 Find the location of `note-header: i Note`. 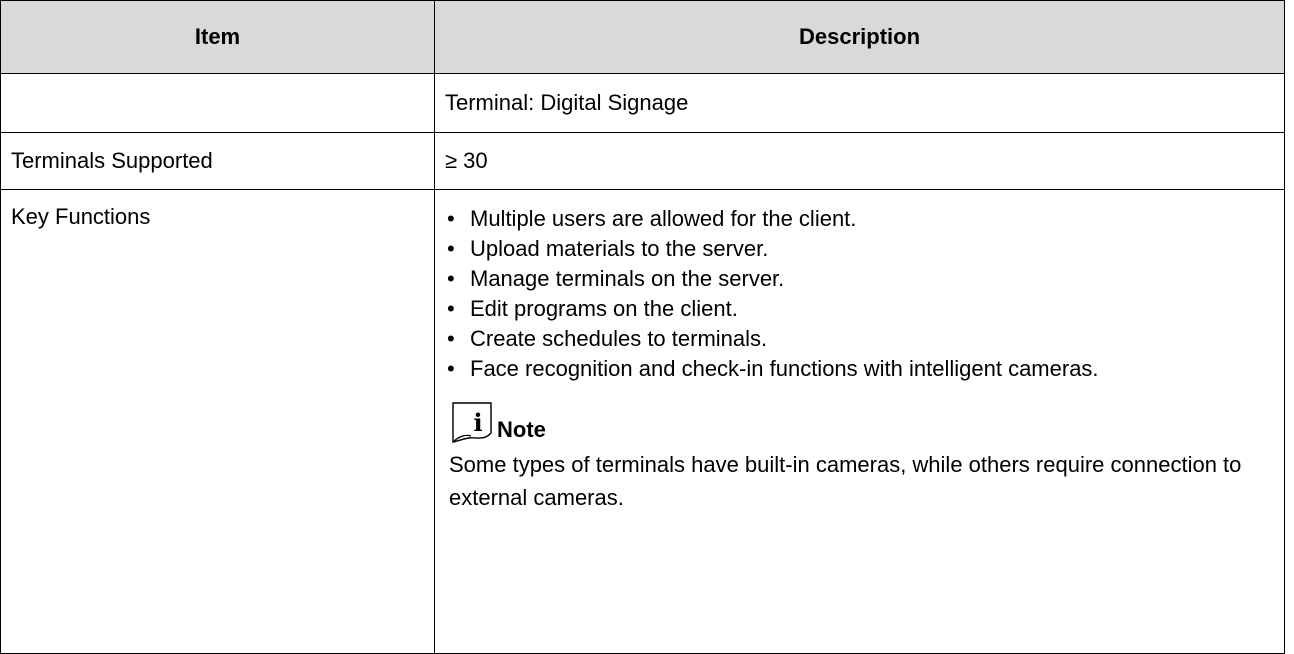

note-header: i Note is located at coordinates (861, 421).